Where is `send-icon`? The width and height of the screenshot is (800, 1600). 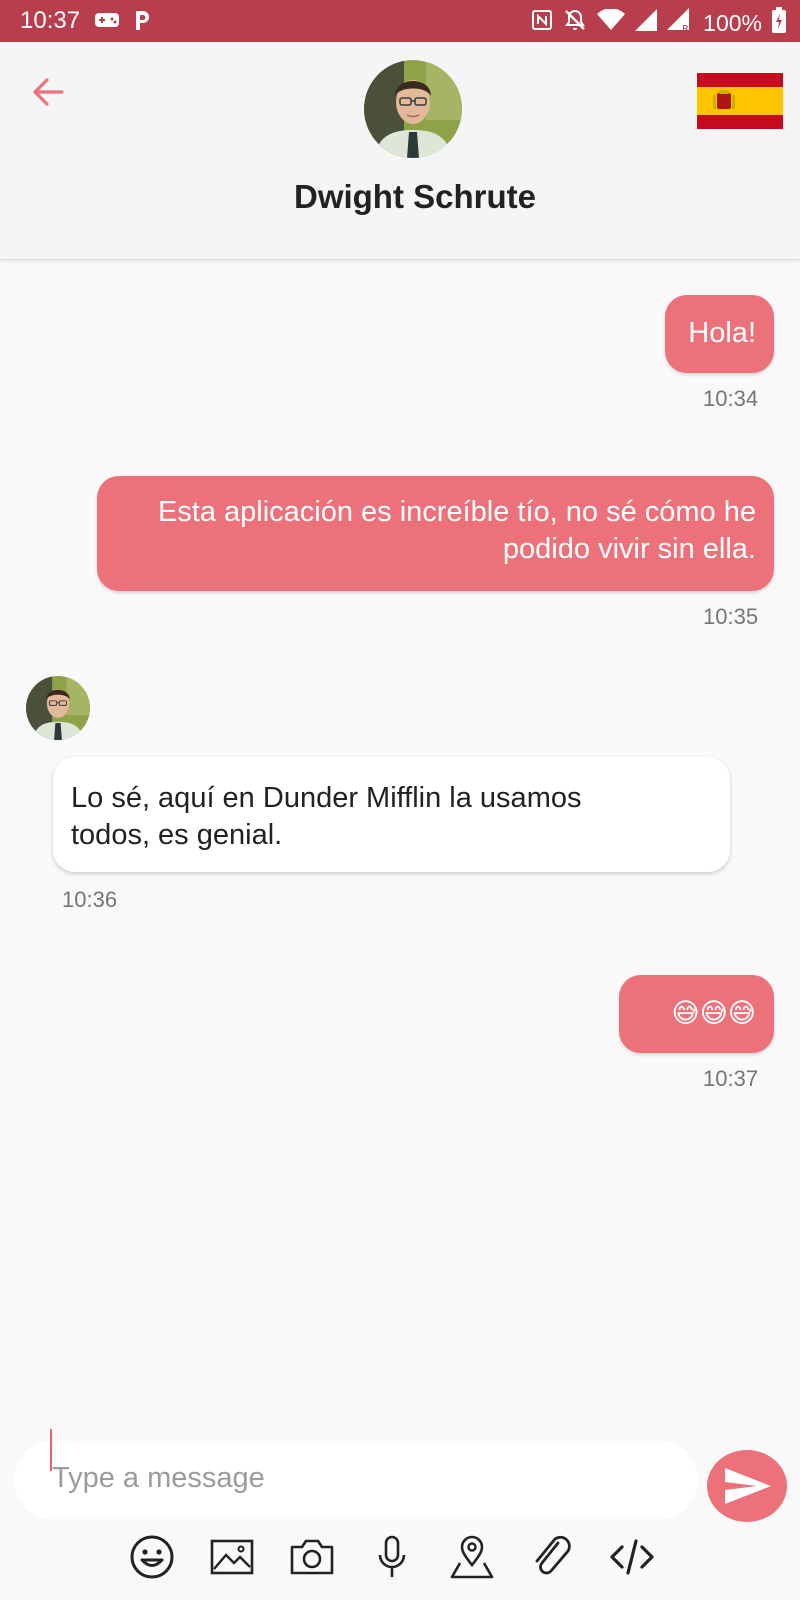 send-icon is located at coordinates (748, 1486).